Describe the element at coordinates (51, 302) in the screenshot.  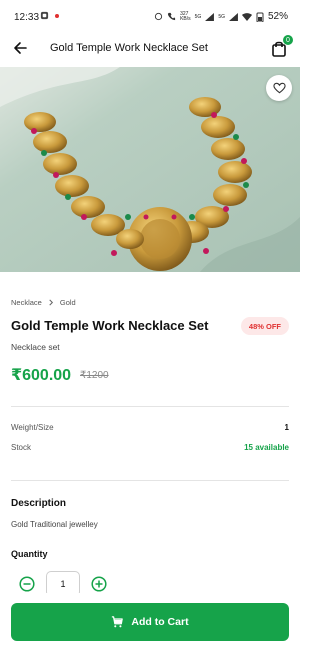
I see `chevron-right-icon` at that location.